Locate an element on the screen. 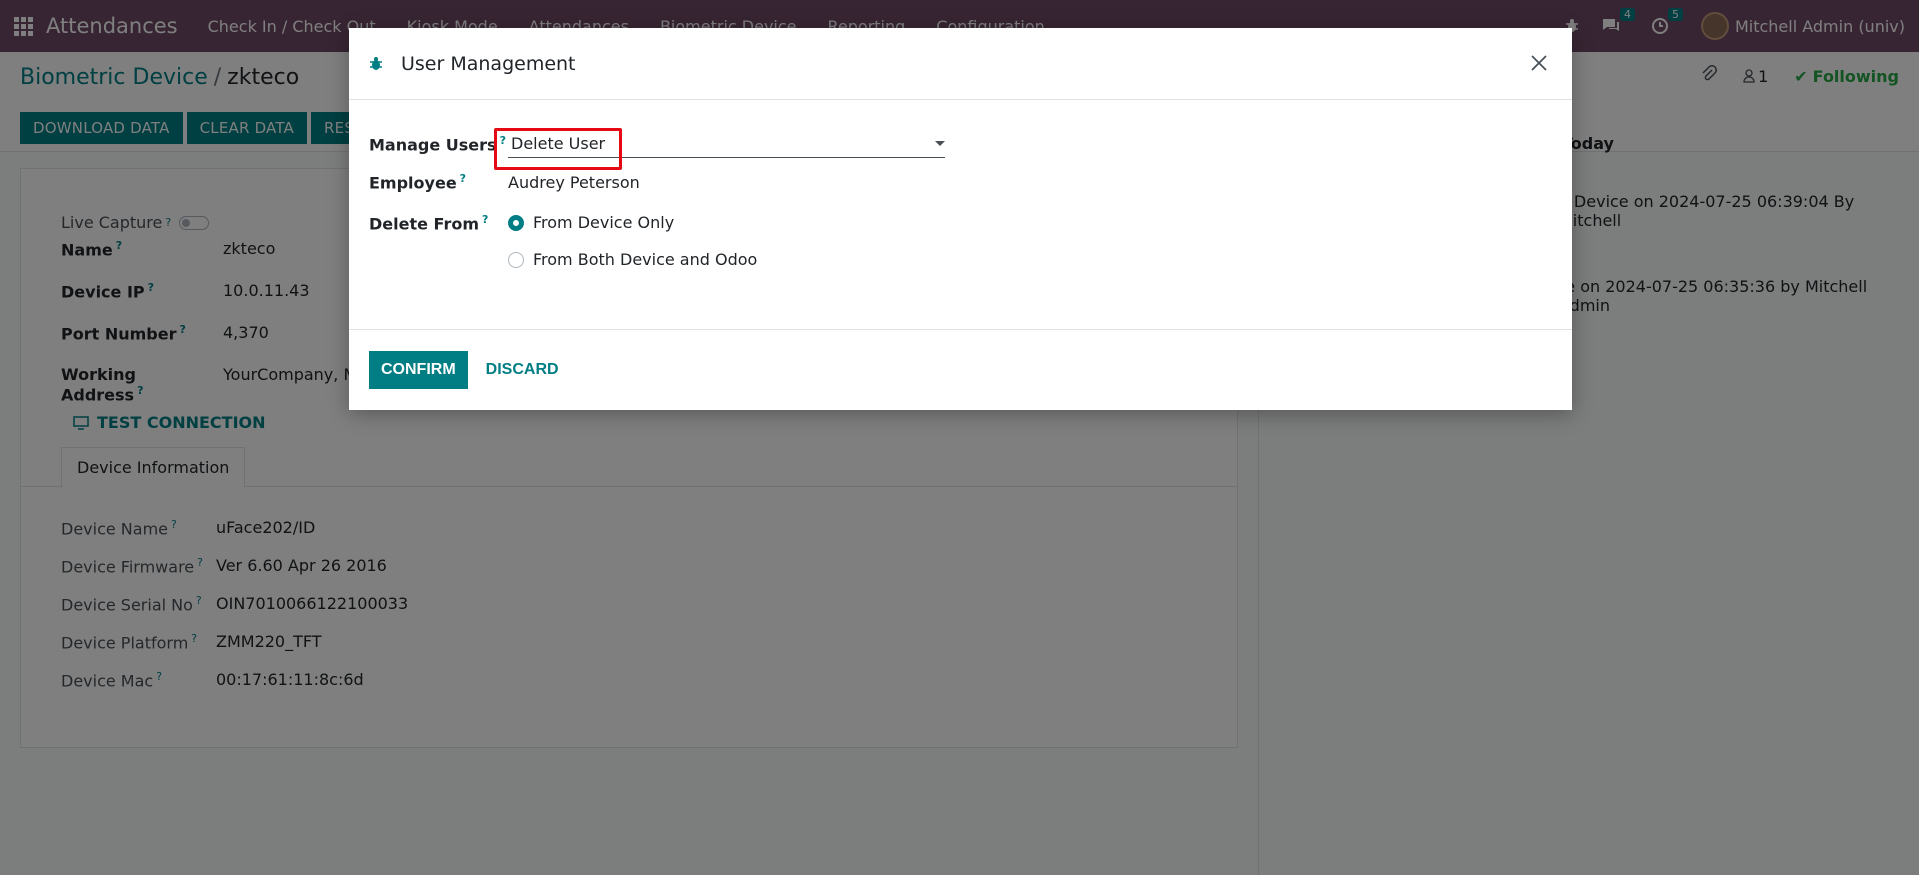 Image resolution: width=1919 pixels, height=875 pixels. employee-value: Audrey Peterson is located at coordinates (574, 182).